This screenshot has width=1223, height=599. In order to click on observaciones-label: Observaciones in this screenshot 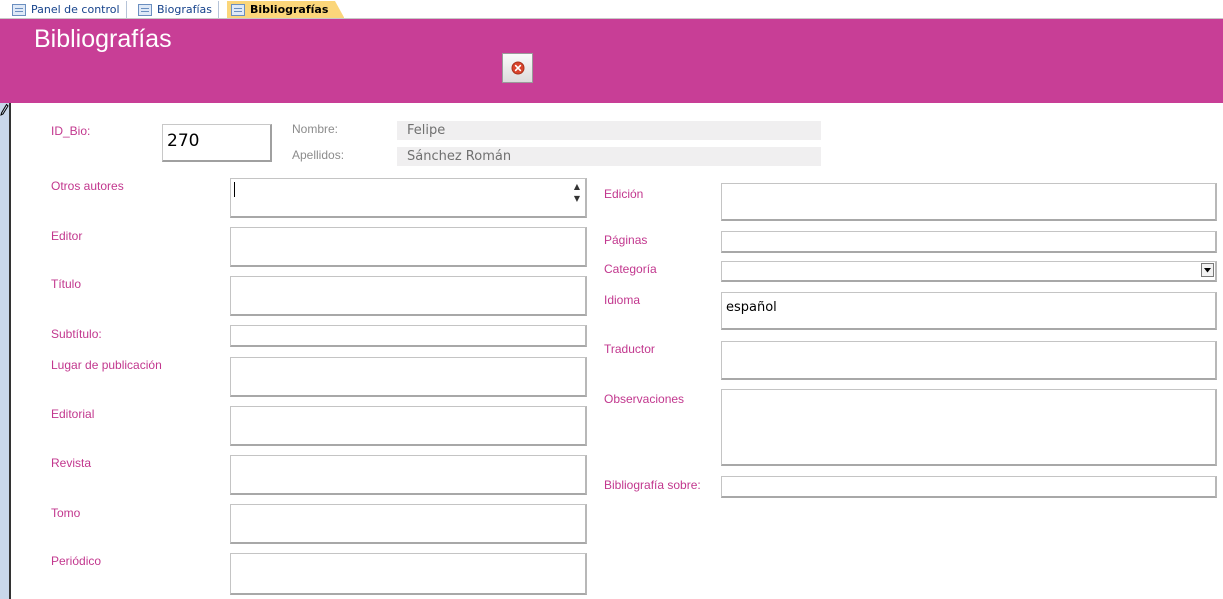, I will do `click(644, 399)`.